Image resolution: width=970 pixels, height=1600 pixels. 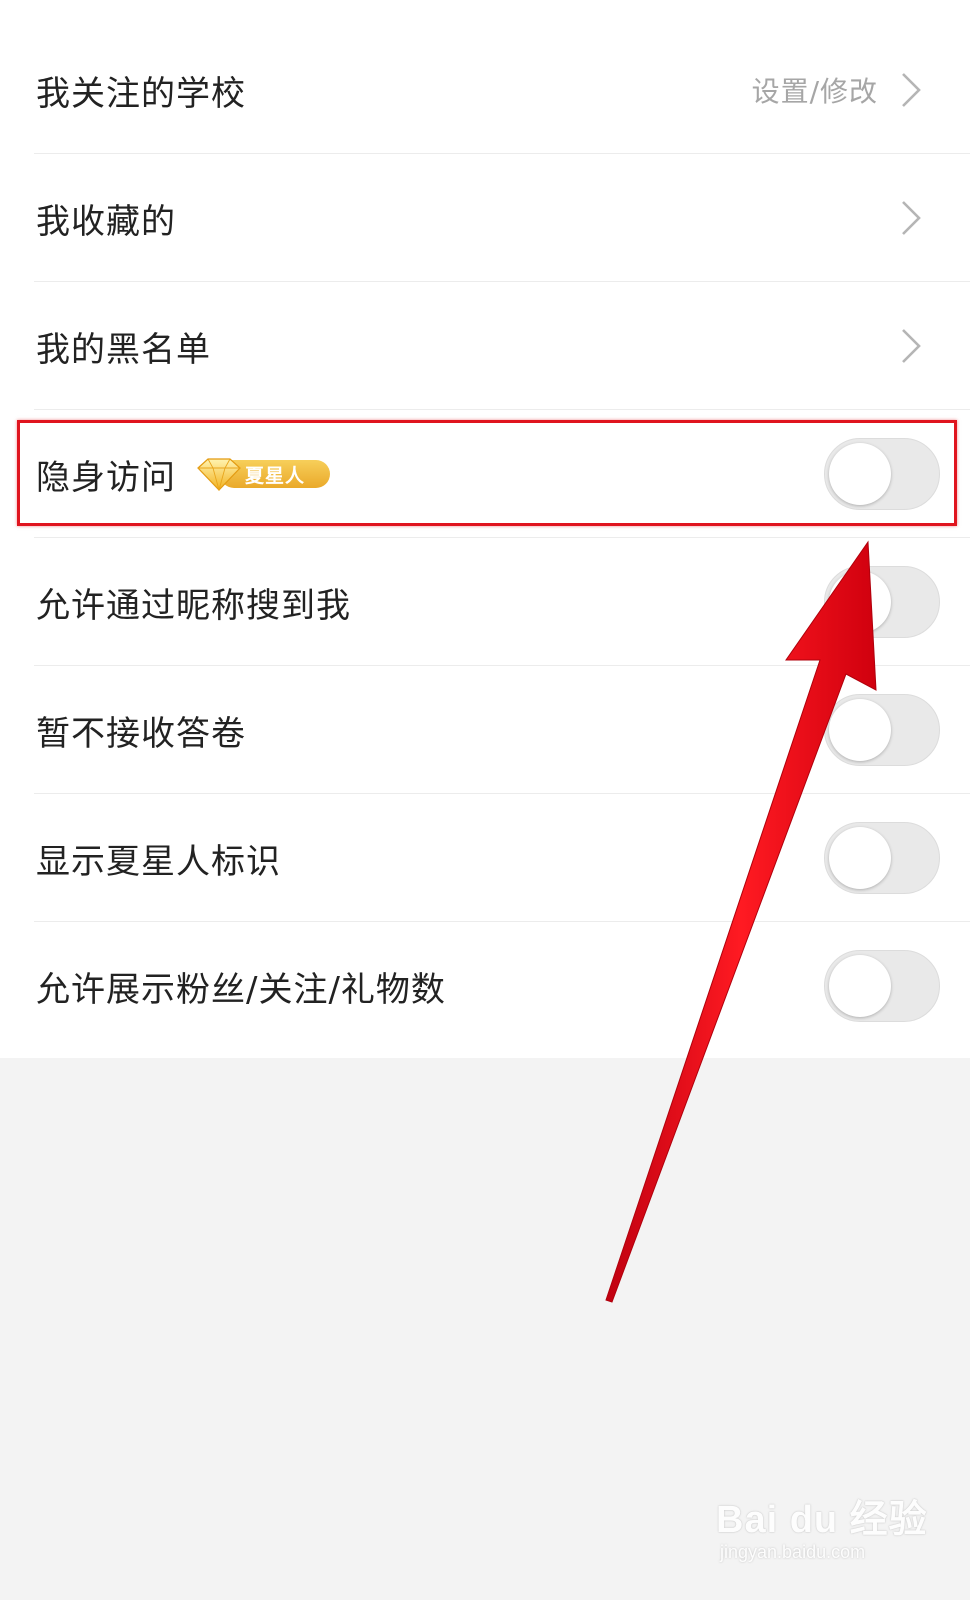 What do you see at coordinates (793, 1552) in the screenshot?
I see `watermark-url: jingyan.baidu.com` at bounding box center [793, 1552].